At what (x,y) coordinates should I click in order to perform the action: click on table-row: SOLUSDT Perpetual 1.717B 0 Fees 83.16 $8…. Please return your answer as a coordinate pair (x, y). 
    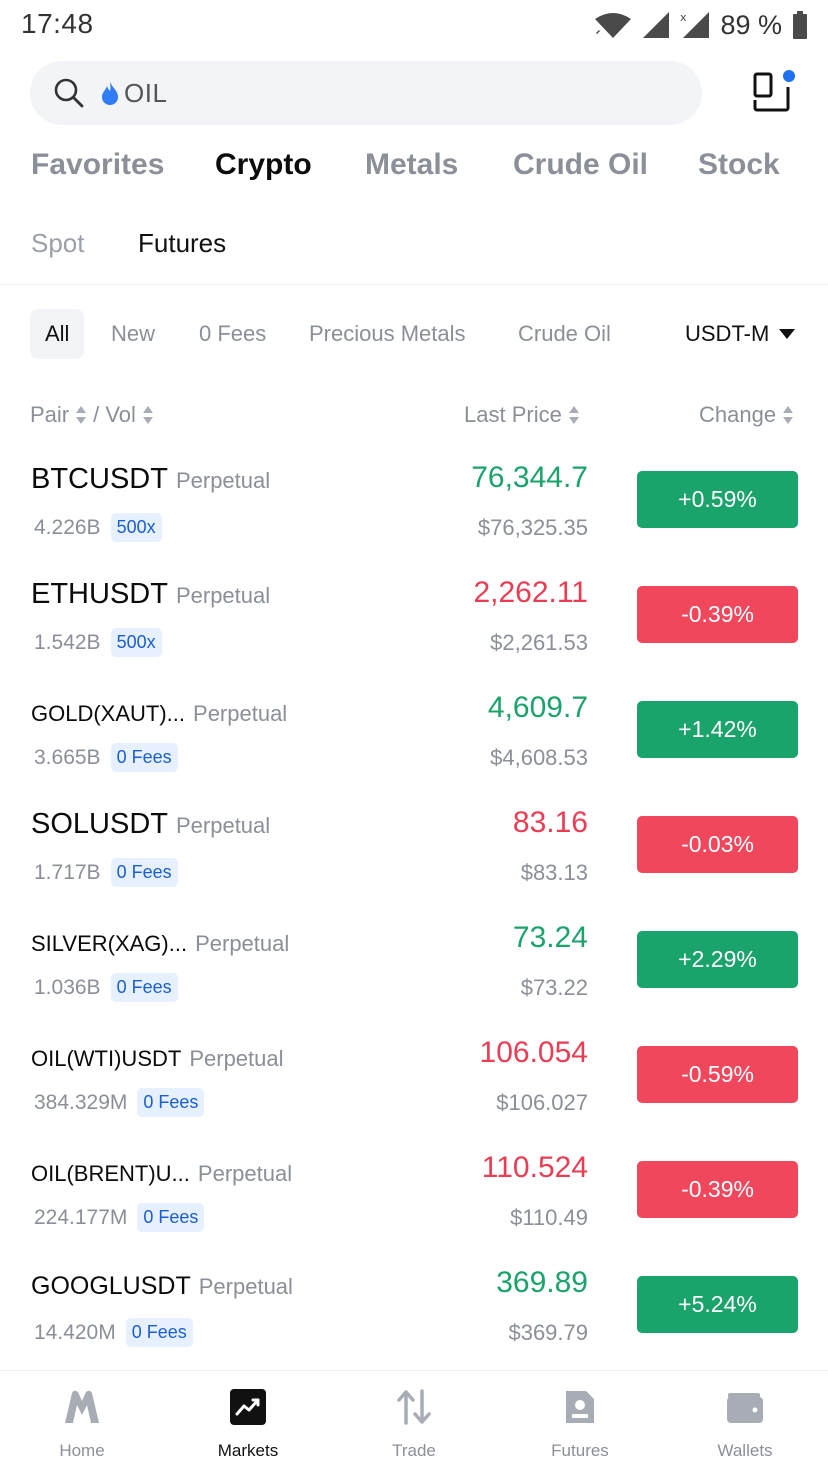
    Looking at the image, I should click on (414, 864).